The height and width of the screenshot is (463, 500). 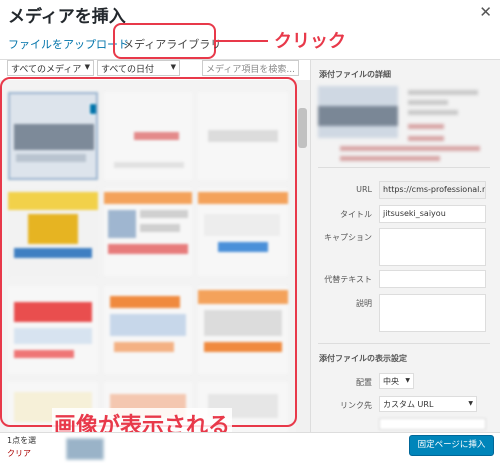 What do you see at coordinates (485, 12) in the screenshot?
I see `close-icon: ✕` at bounding box center [485, 12].